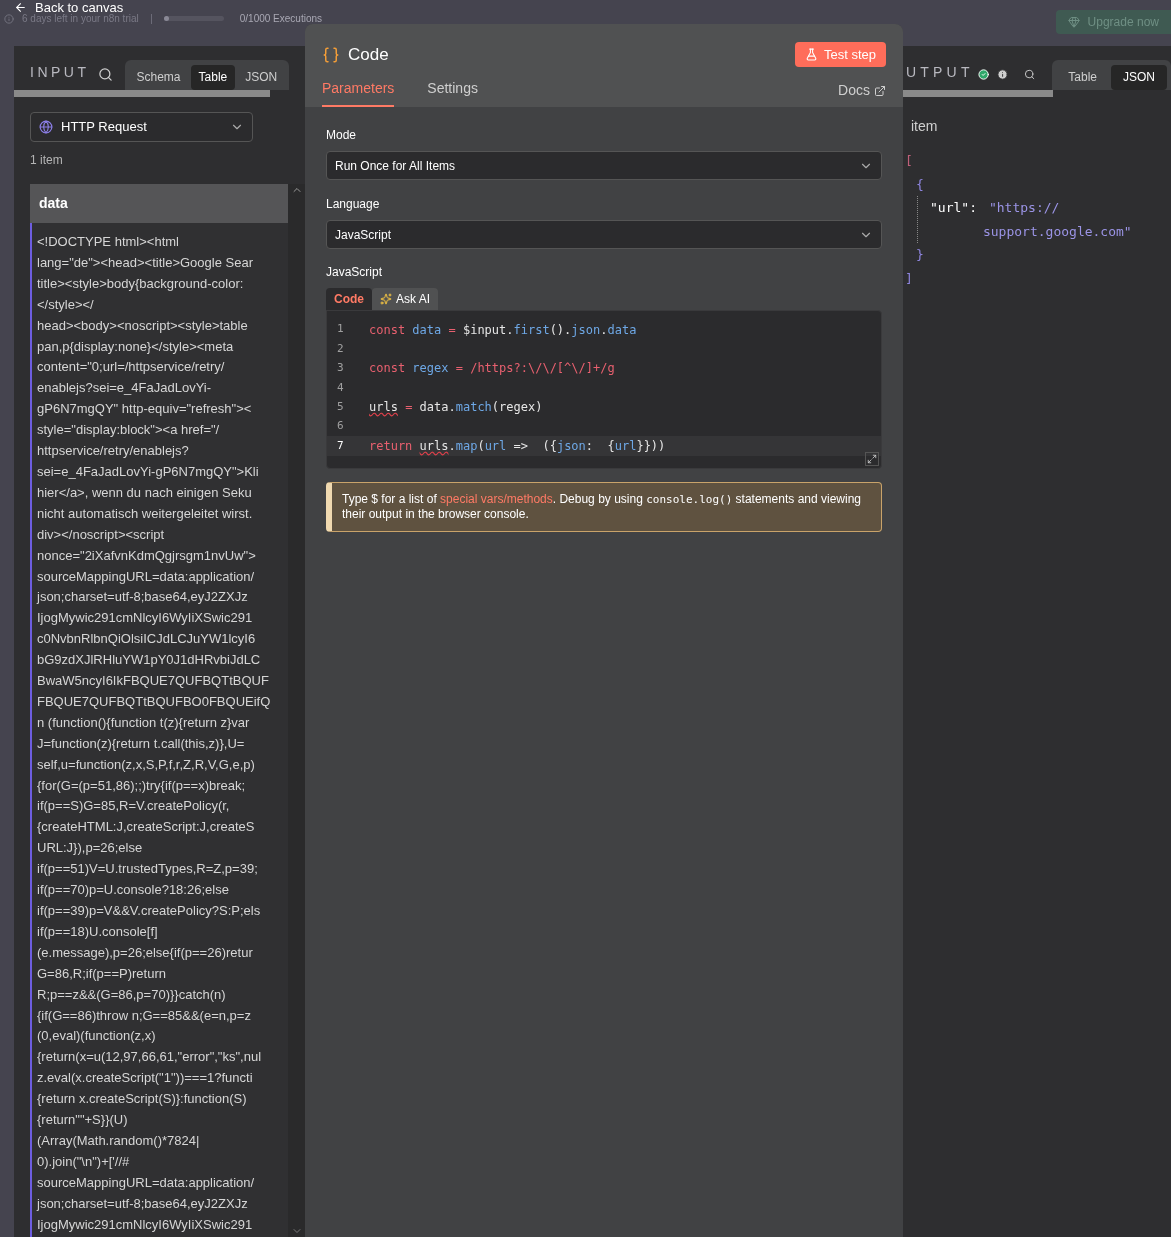 The image size is (1171, 1237). I want to click on line-number: 5, so click(340, 407).